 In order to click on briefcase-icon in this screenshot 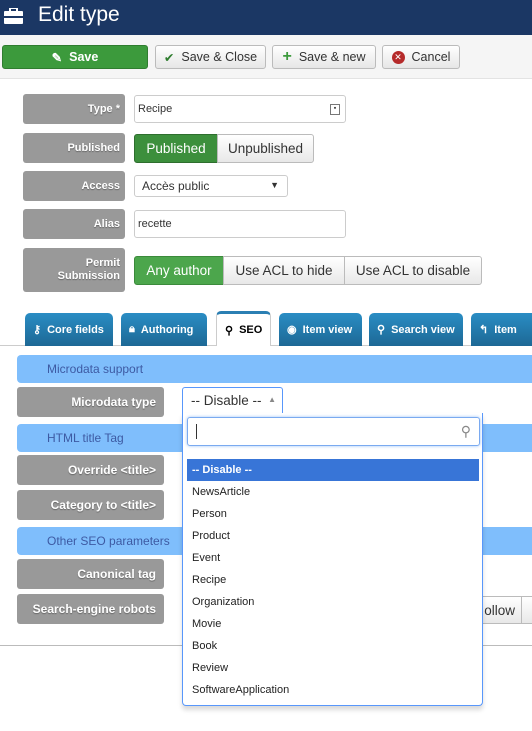, I will do `click(13, 16)`.